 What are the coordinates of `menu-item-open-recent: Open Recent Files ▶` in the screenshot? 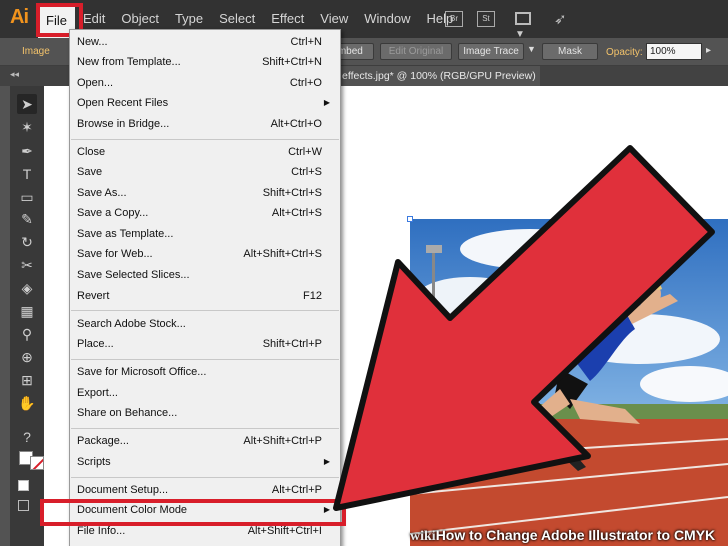 It's located at (205, 104).